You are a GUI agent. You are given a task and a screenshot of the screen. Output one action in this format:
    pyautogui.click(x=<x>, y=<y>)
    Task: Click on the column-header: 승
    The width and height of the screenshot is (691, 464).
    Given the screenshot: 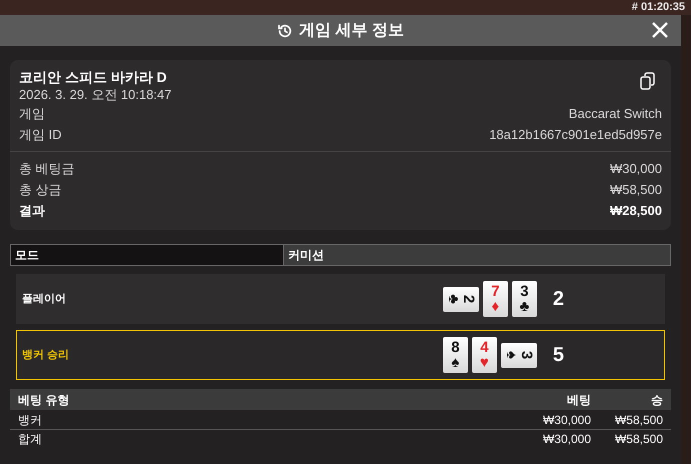 What is the action you would take?
    pyautogui.click(x=656, y=400)
    